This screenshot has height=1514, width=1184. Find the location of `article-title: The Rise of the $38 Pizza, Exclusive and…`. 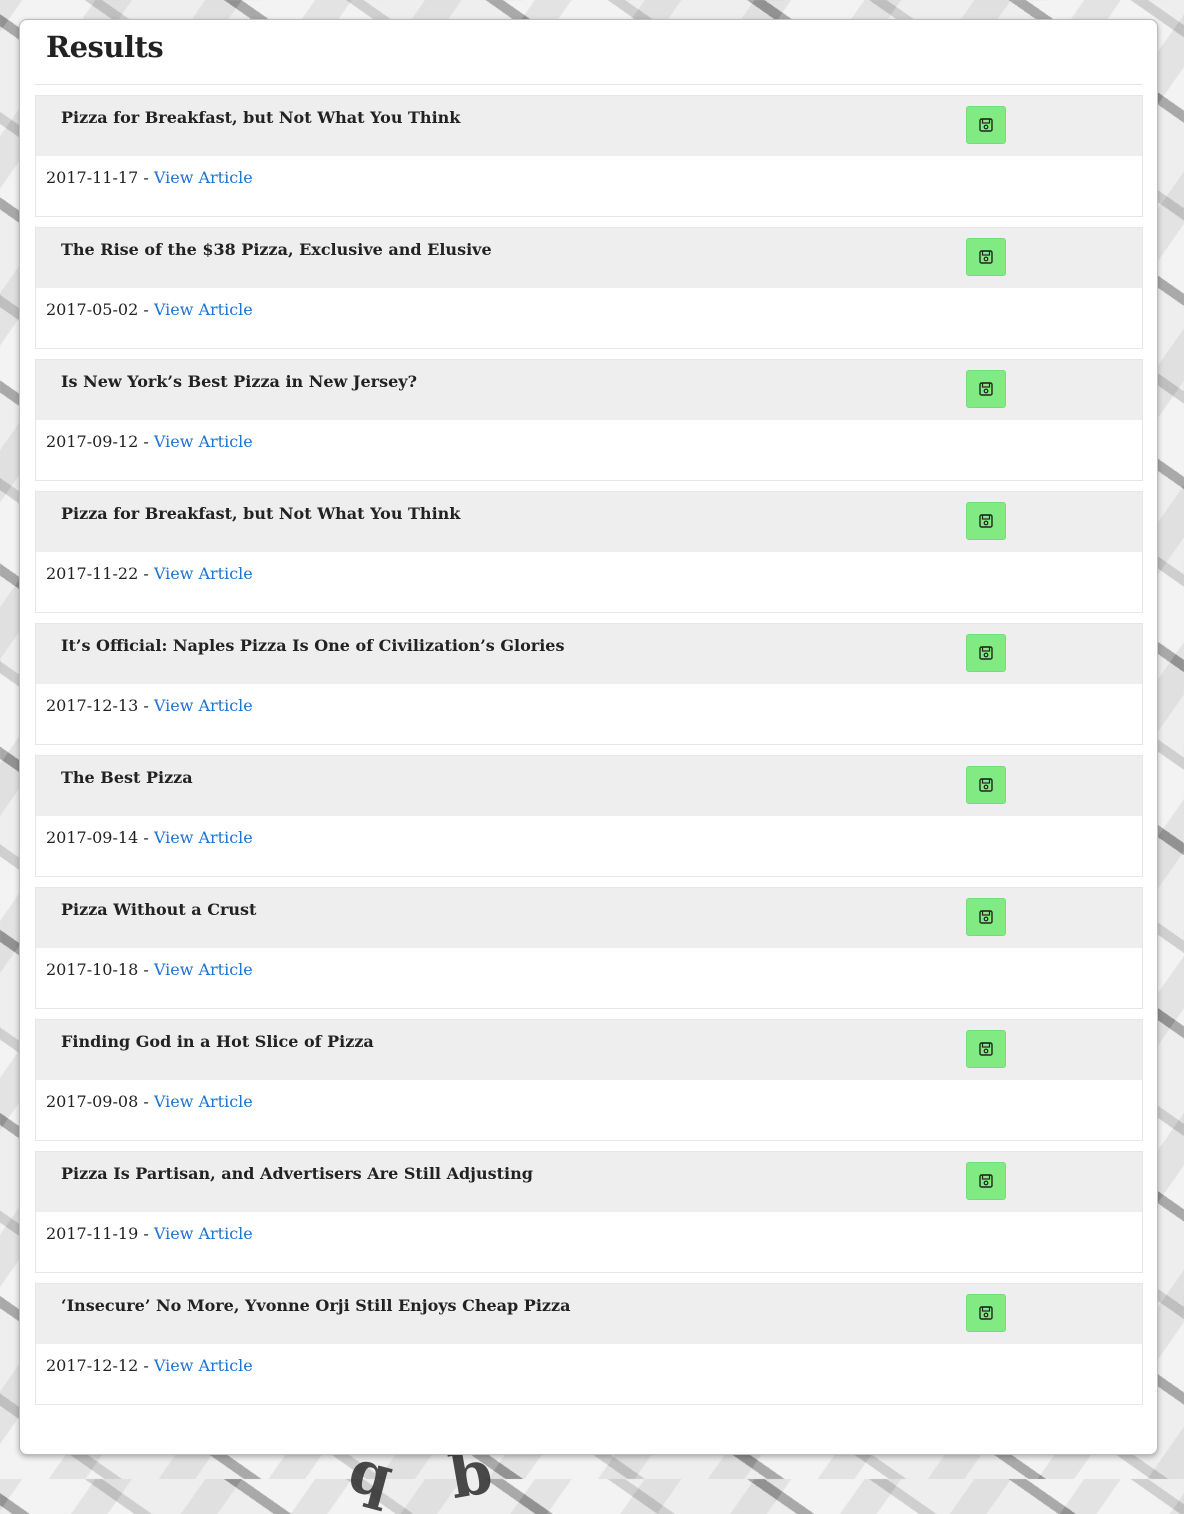

article-title: The Rise of the $38 Pizza, Exclusive and… is located at coordinates (276, 249).